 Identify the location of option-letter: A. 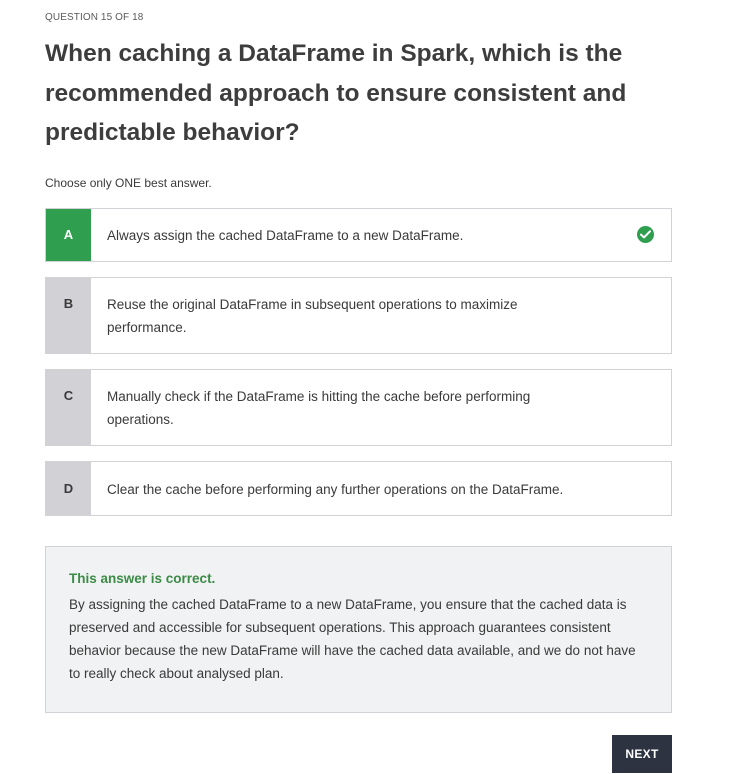
(68, 235).